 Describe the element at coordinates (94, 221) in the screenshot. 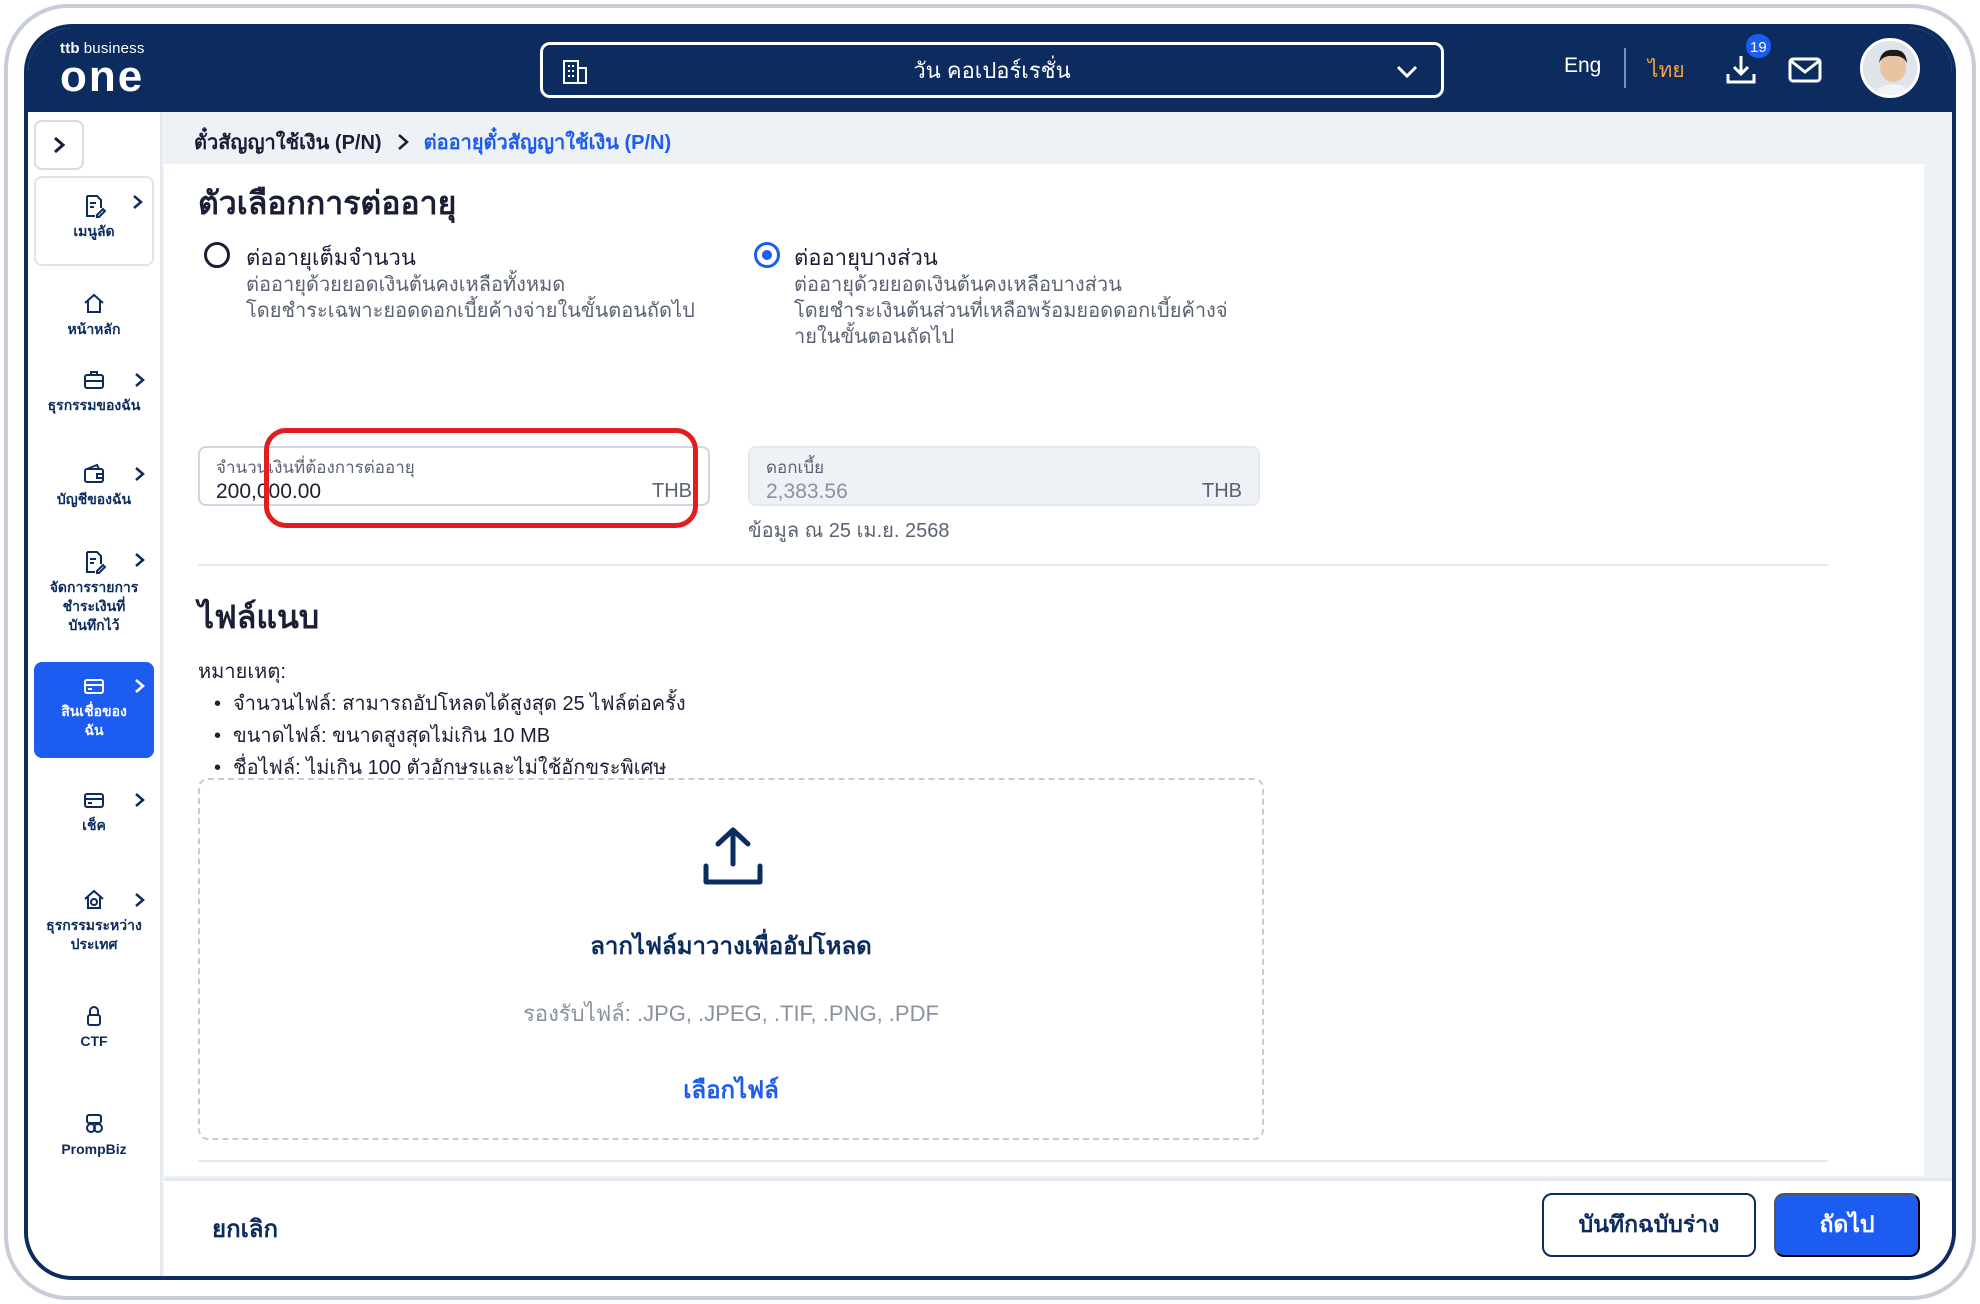

I see `sidebar-item-shortcut-menu: เมนูลัด` at that location.